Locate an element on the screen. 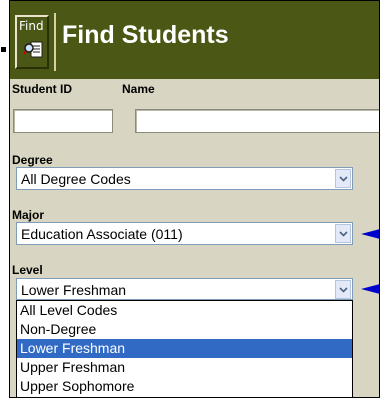 This screenshot has width=380, height=398. find-icon is located at coordinates (33, 49).